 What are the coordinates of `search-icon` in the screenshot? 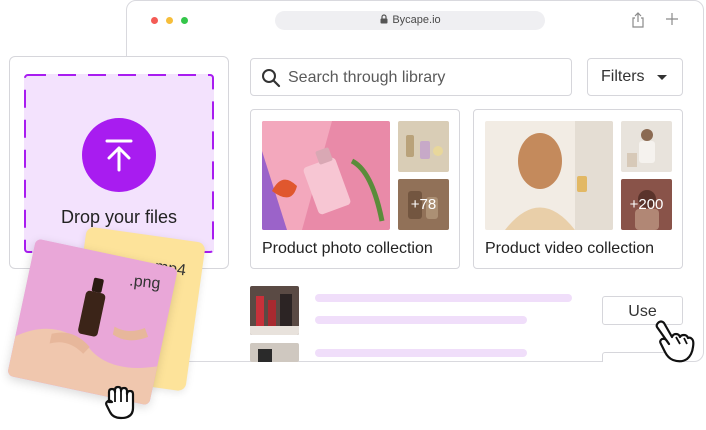 It's located at (271, 78).